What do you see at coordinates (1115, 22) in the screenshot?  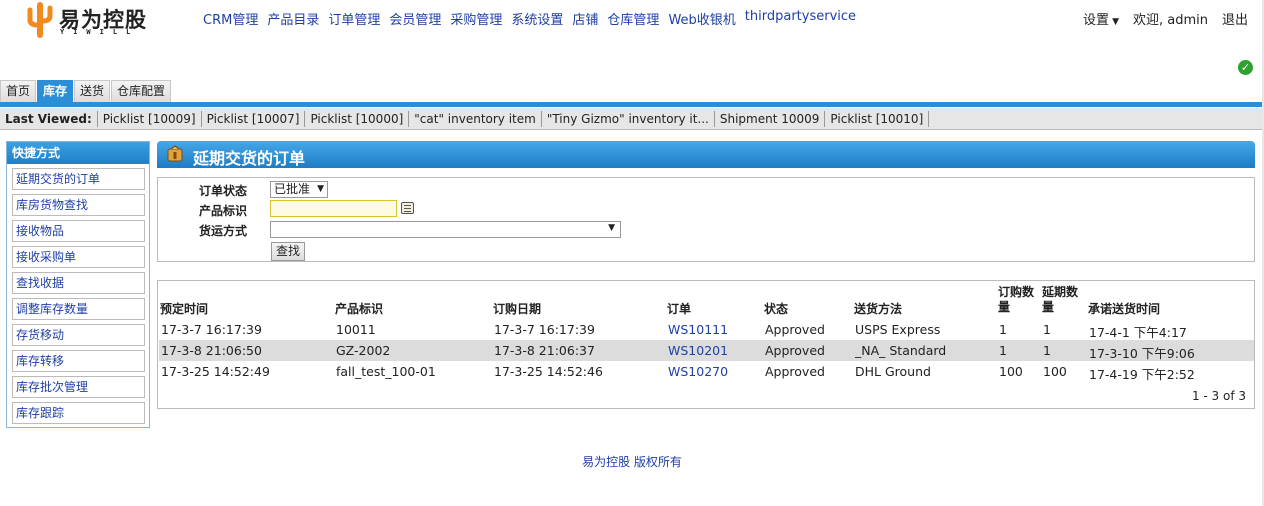 I see `caret-down-icon: ▼` at bounding box center [1115, 22].